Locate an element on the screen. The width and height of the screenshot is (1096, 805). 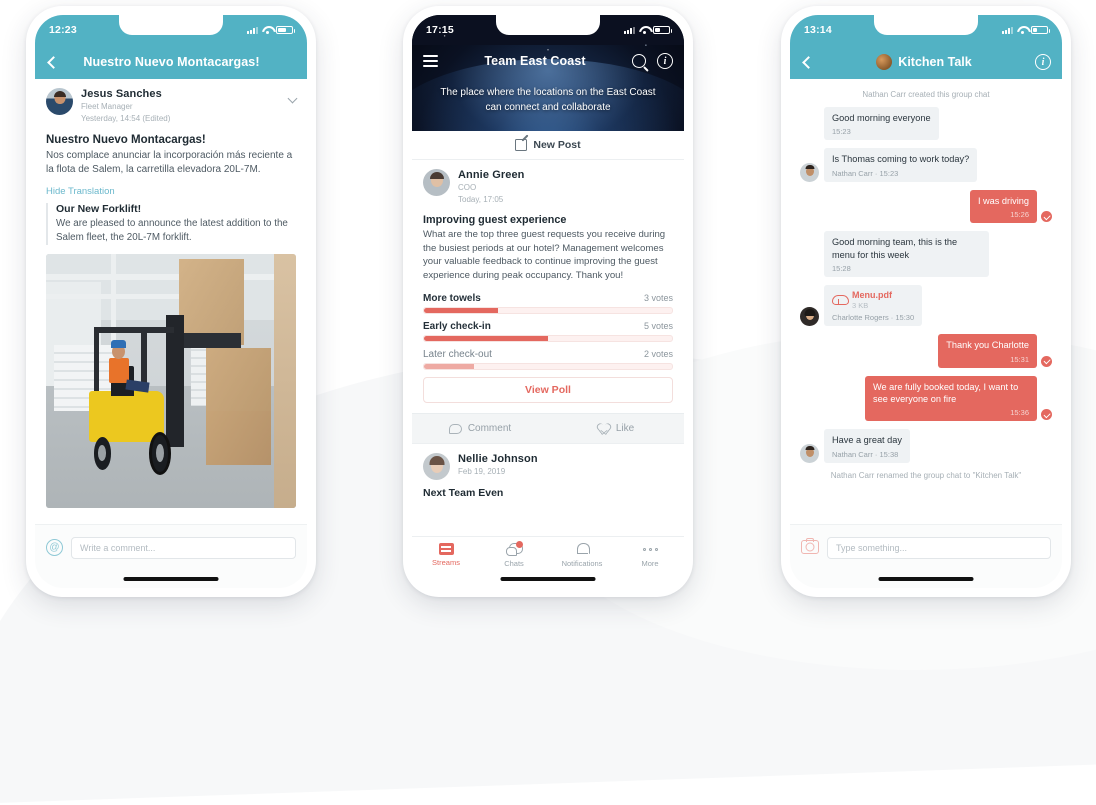
message-bubble: Have a great day Nathan Carr · 15:38 is located at coordinates (867, 446).